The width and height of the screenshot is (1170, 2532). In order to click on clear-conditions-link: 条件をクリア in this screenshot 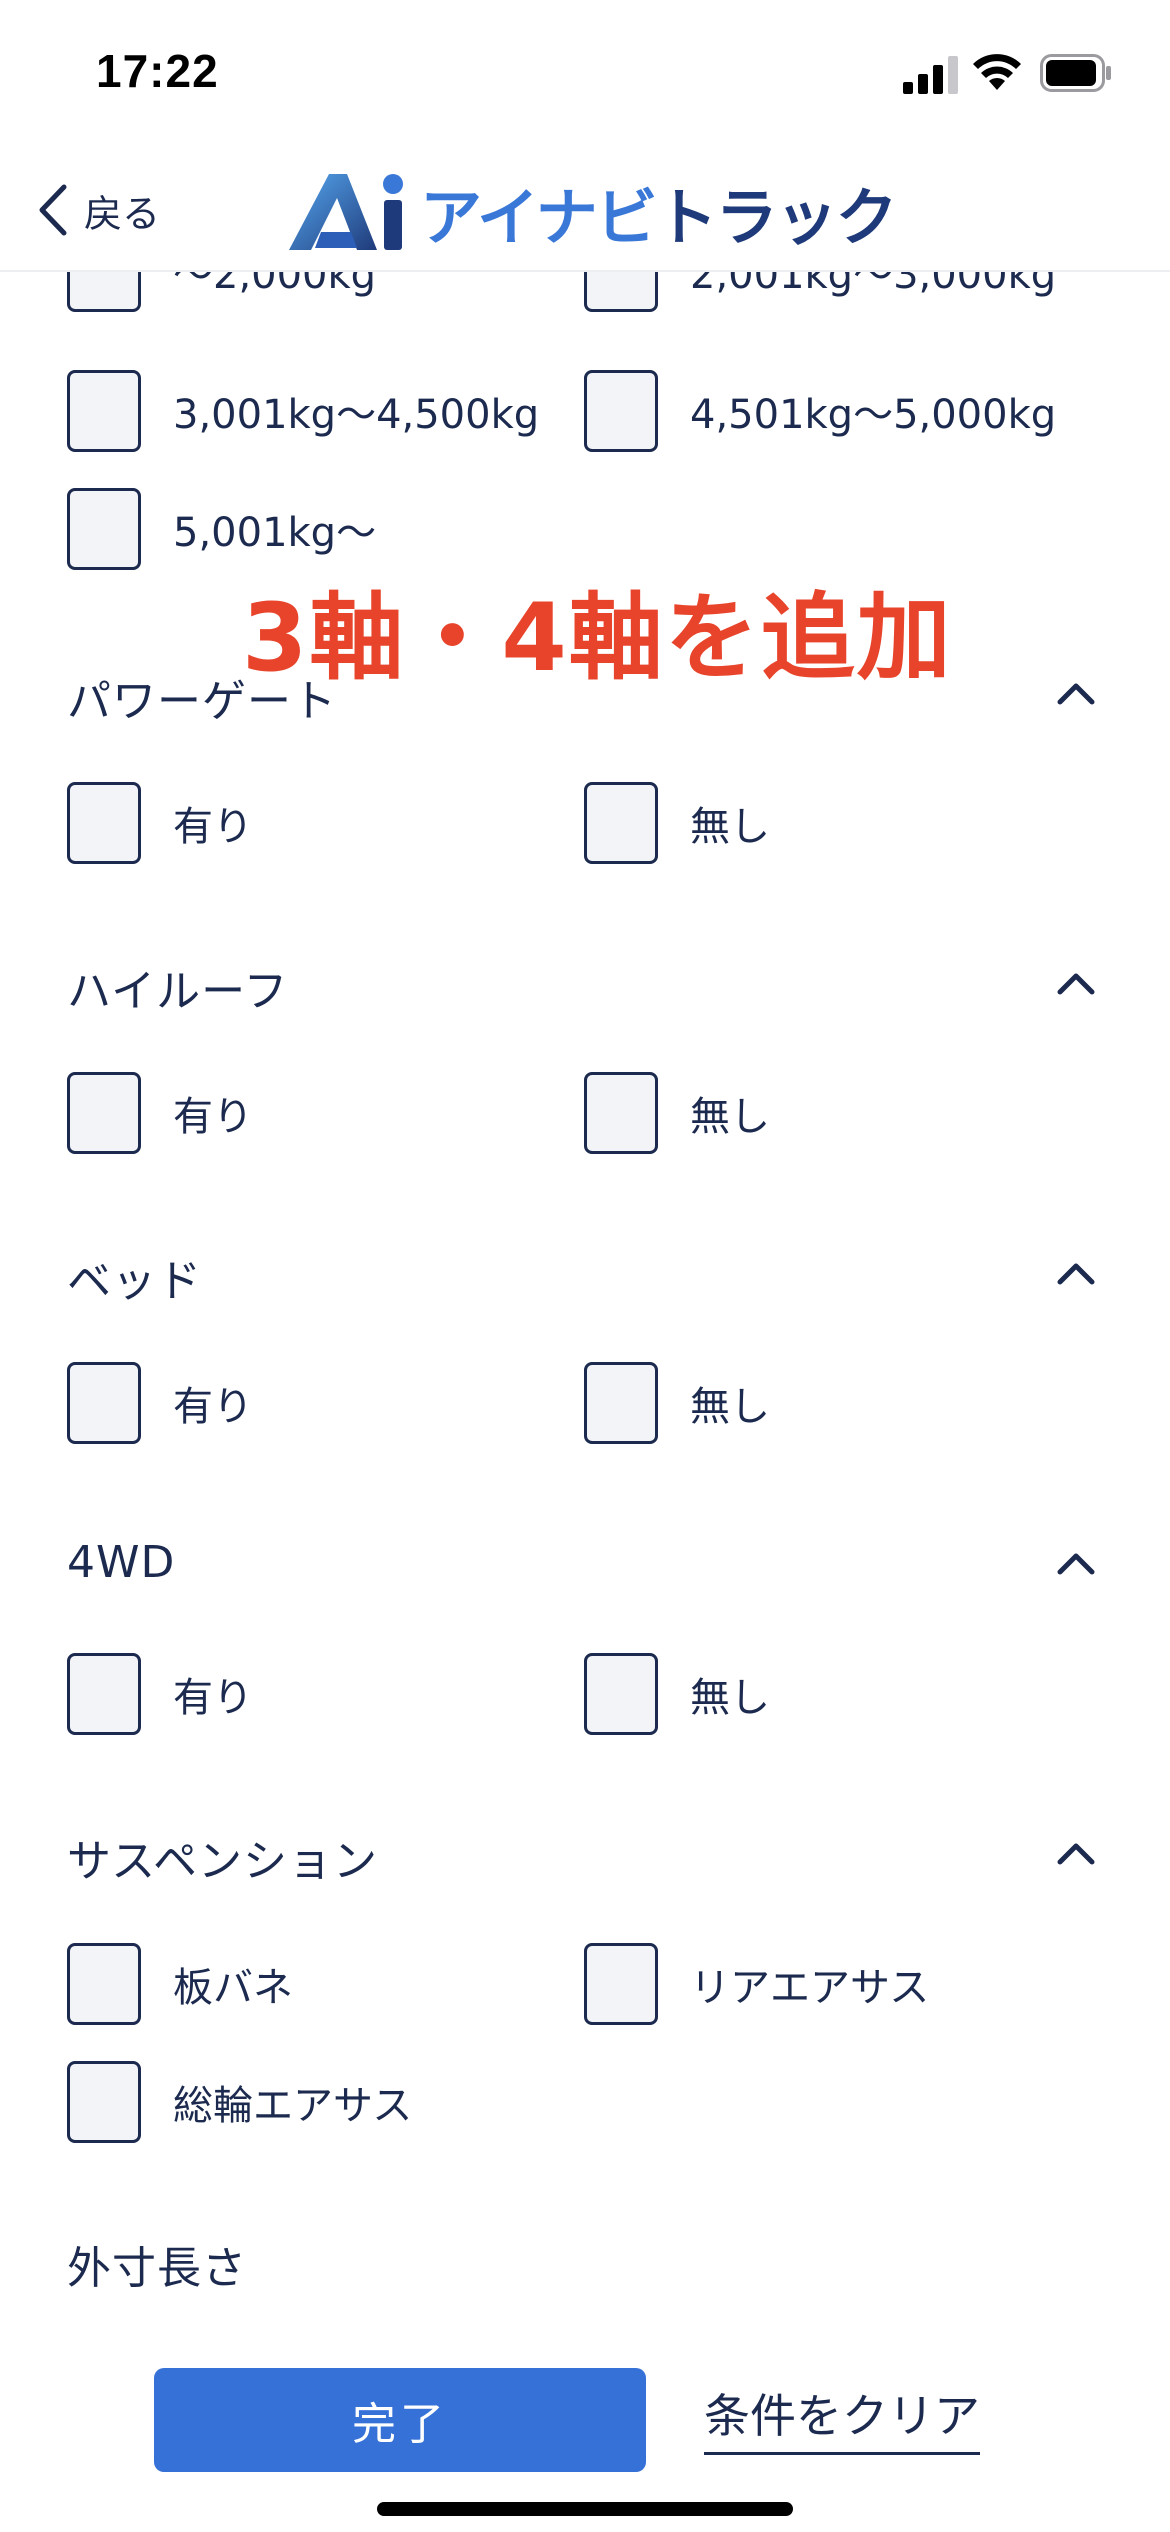, I will do `click(842, 2417)`.